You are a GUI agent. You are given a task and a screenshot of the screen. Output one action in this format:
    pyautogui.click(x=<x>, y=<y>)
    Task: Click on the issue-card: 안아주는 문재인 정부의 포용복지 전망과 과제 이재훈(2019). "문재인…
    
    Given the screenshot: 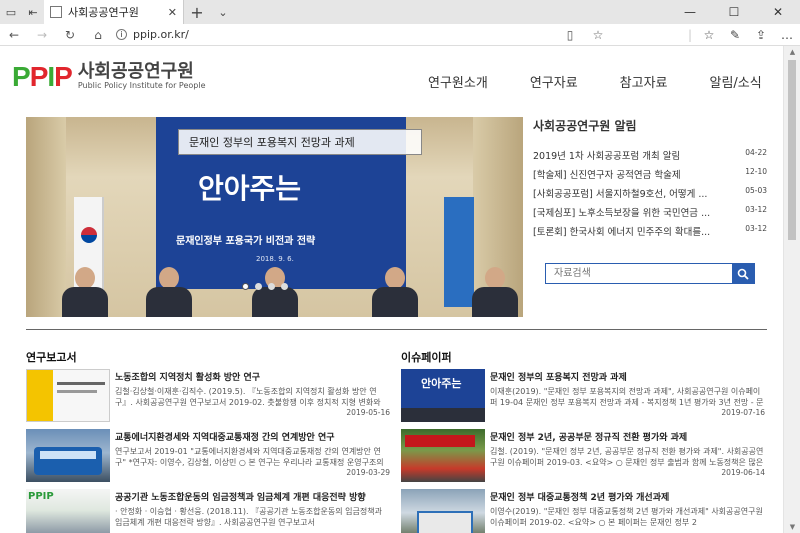 What is the action you would take?
    pyautogui.click(x=583, y=399)
    